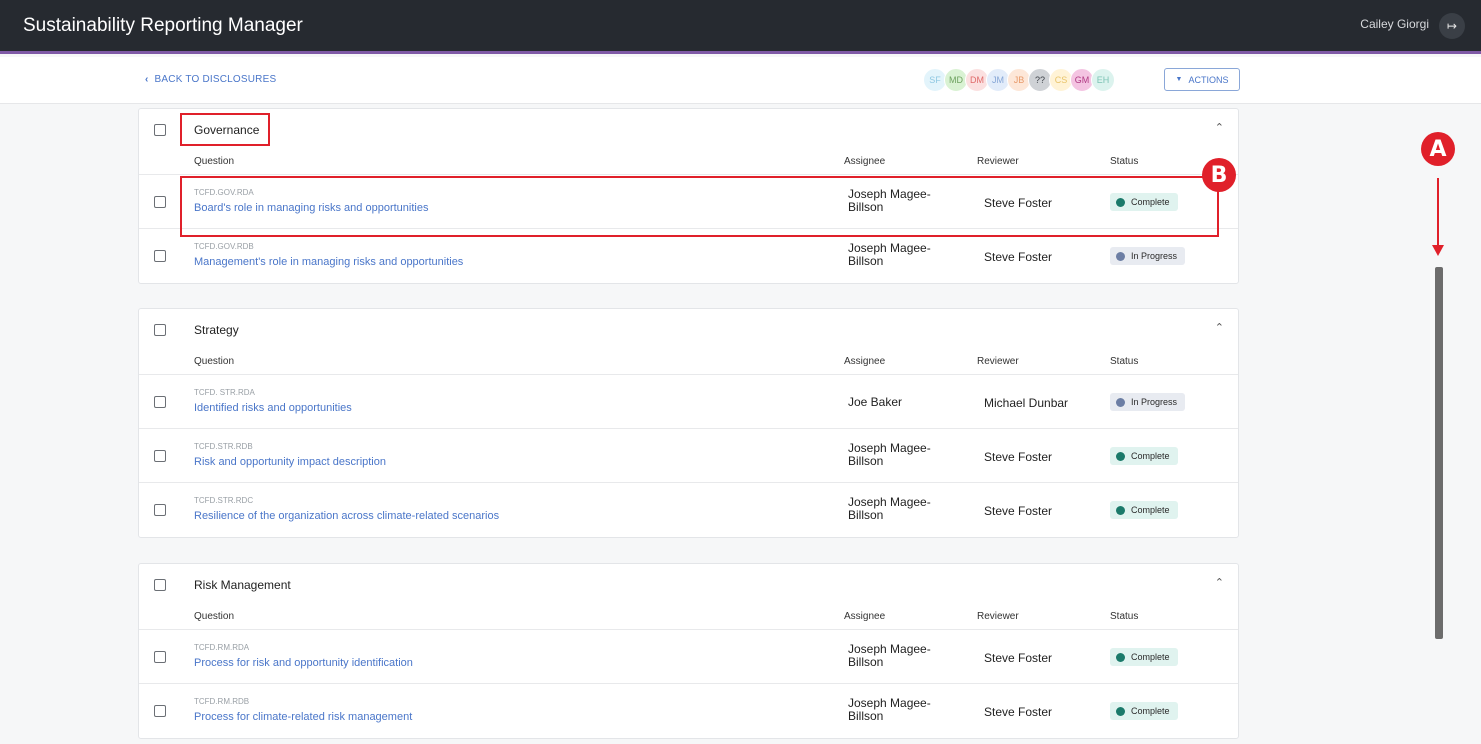  Describe the element at coordinates (242, 585) in the screenshot. I see `section-title: Risk Management` at that location.